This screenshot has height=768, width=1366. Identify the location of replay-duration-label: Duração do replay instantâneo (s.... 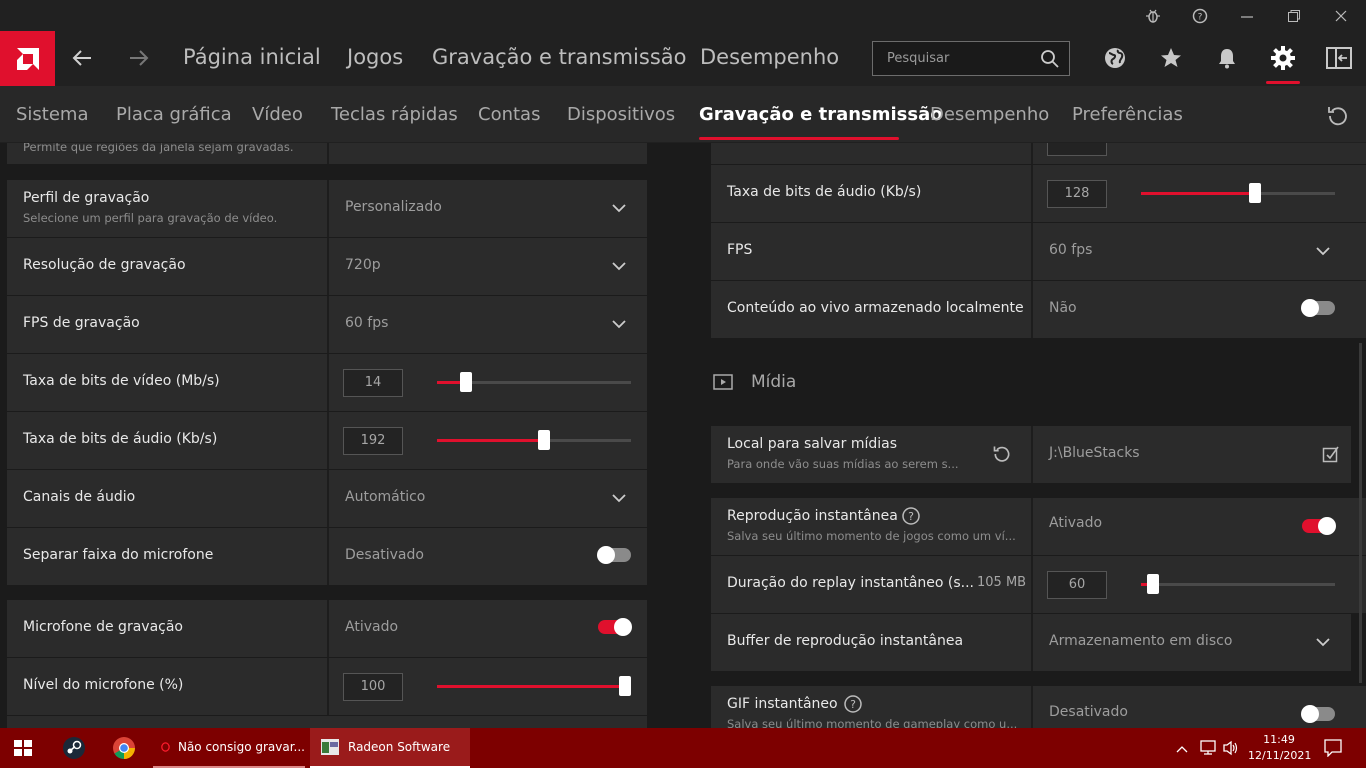
(851, 583).